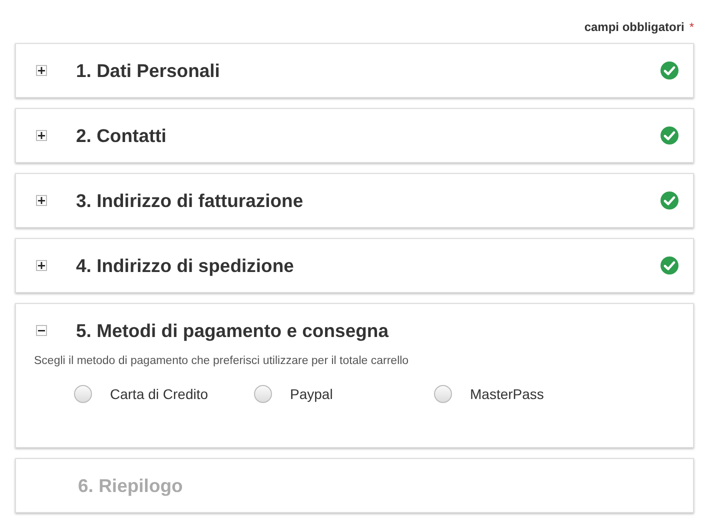 The height and width of the screenshot is (524, 704). I want to click on section-title: 5. Metodi di pagamento e consegna, so click(377, 331).